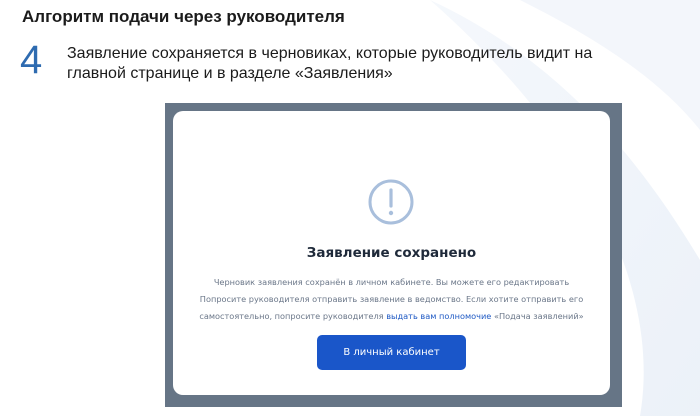  What do you see at coordinates (183, 16) in the screenshot?
I see `slide-title: Алгоритм подачи через руководителя` at bounding box center [183, 16].